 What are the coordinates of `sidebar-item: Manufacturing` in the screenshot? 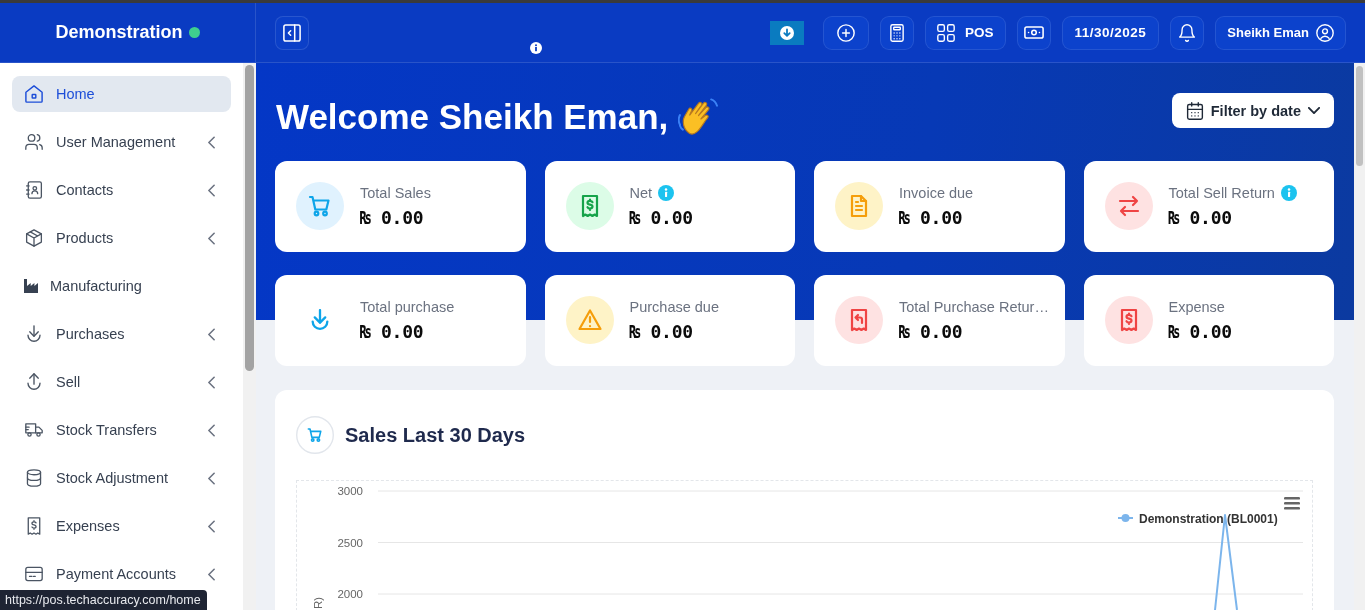 It's located at (121, 286).